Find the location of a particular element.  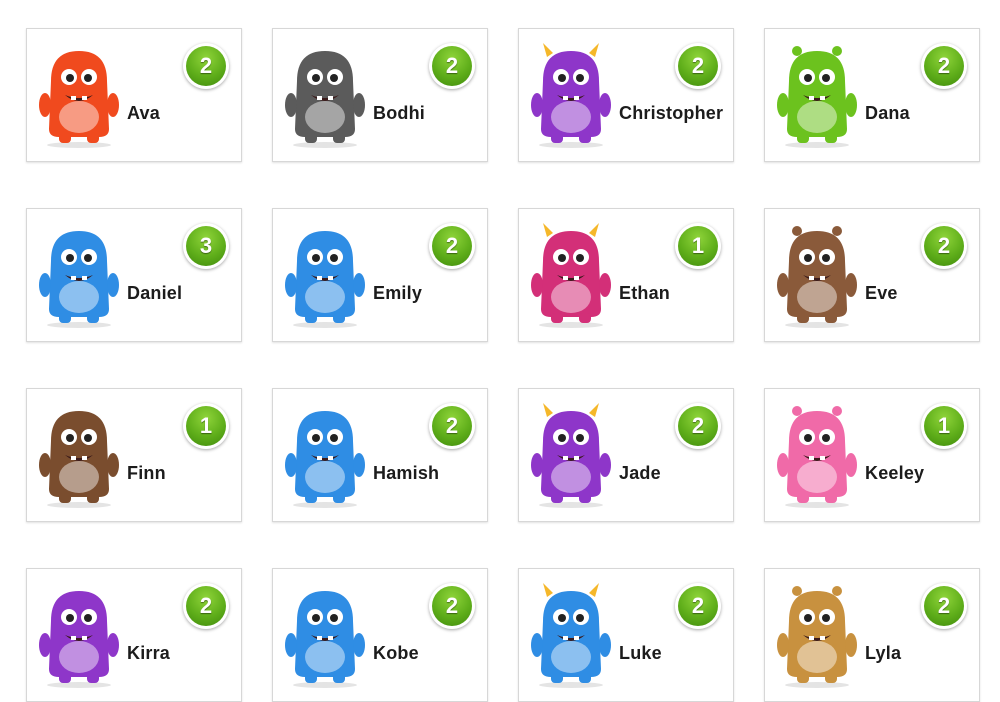

student-name: Ava is located at coordinates (143, 113).